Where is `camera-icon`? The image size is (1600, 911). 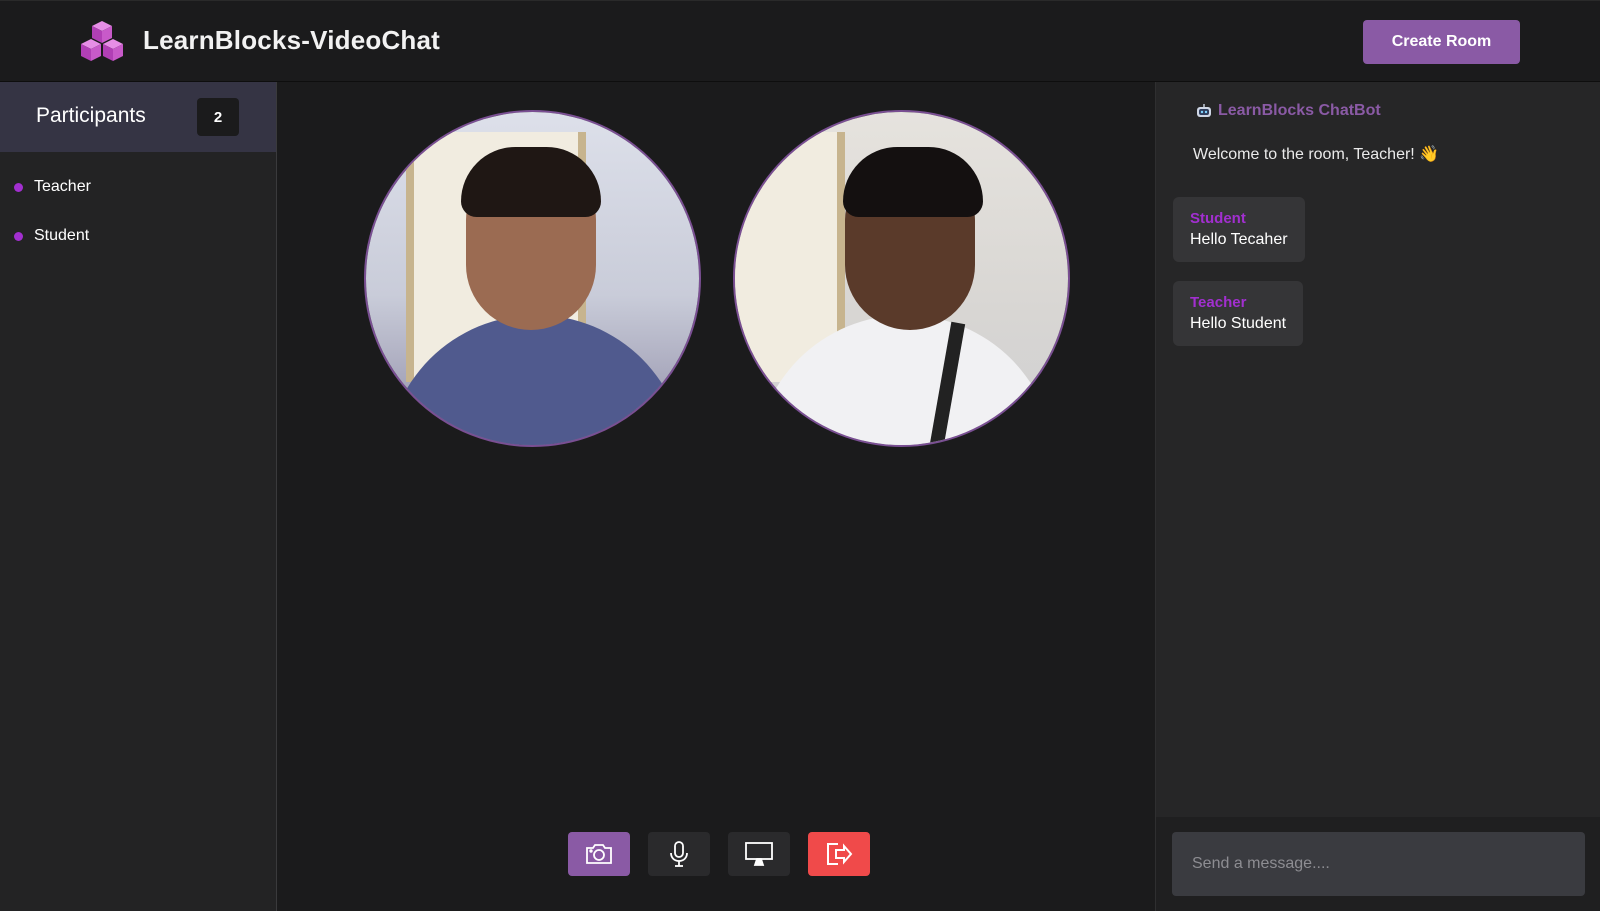
camera-icon is located at coordinates (599, 854).